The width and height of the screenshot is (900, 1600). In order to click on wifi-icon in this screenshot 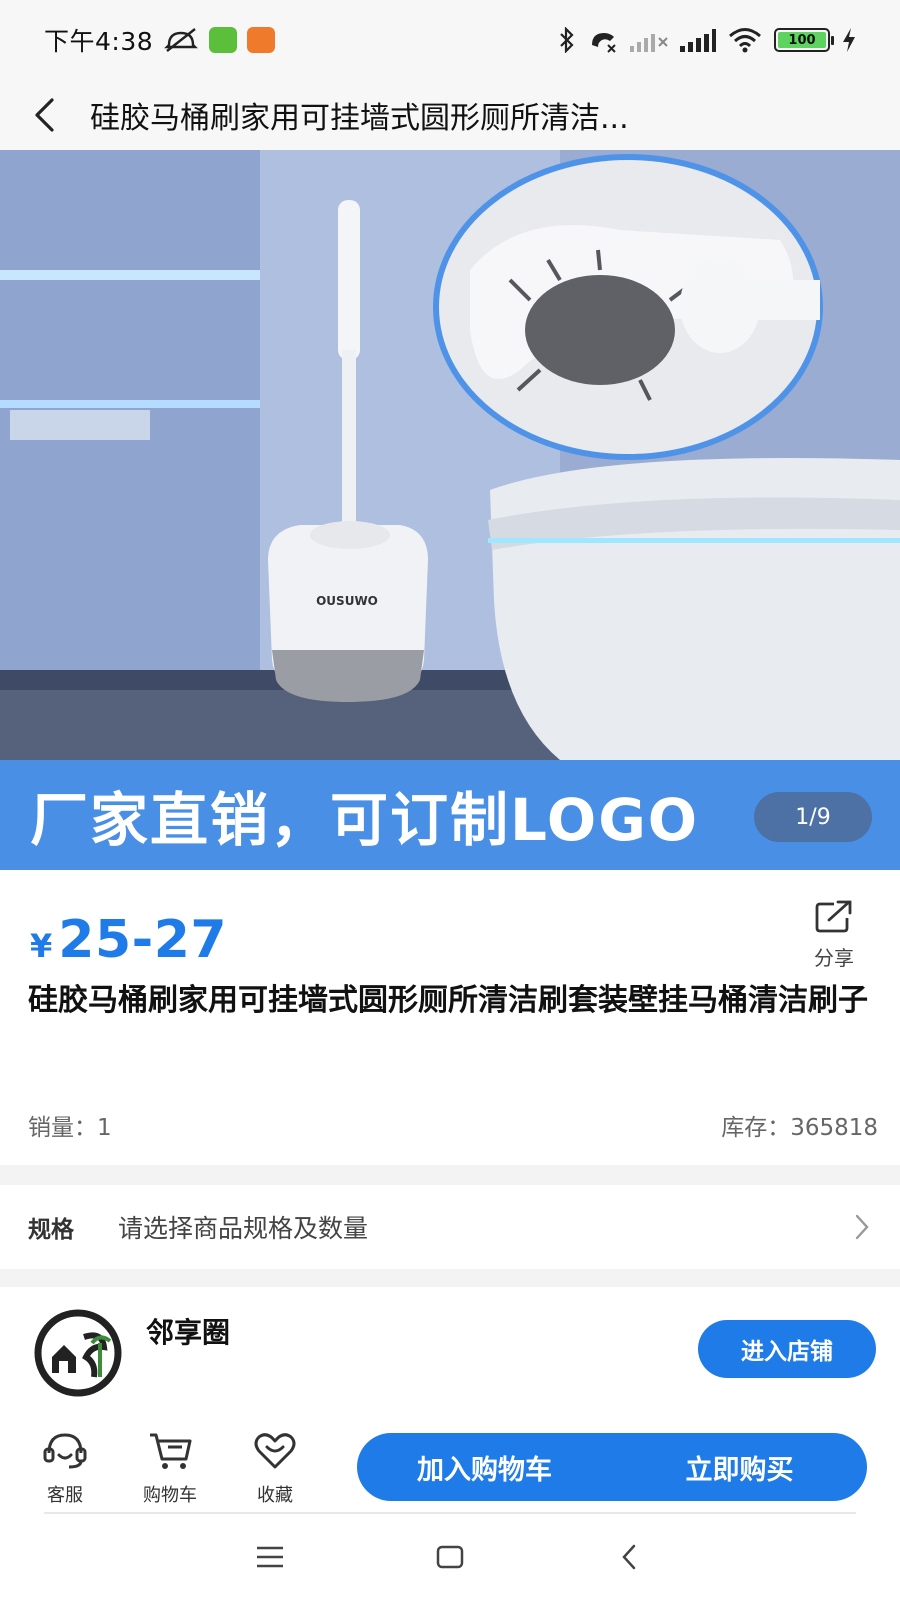, I will do `click(745, 40)`.